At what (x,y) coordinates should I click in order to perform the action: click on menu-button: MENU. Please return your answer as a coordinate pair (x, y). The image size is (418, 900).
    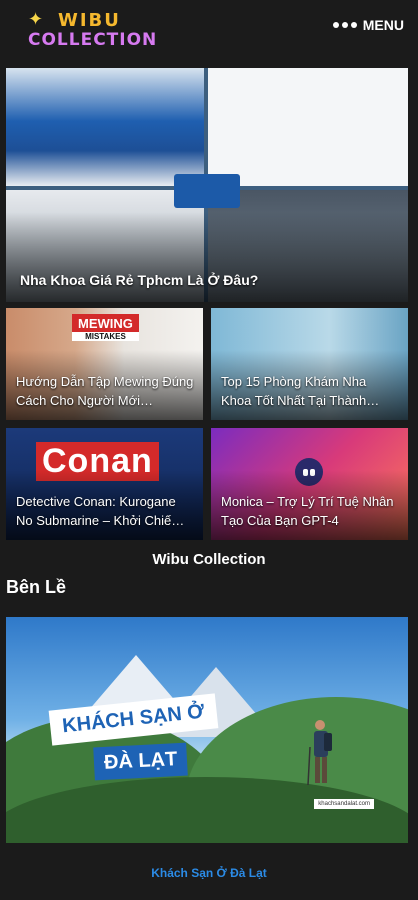
    Looking at the image, I should click on (368, 25).